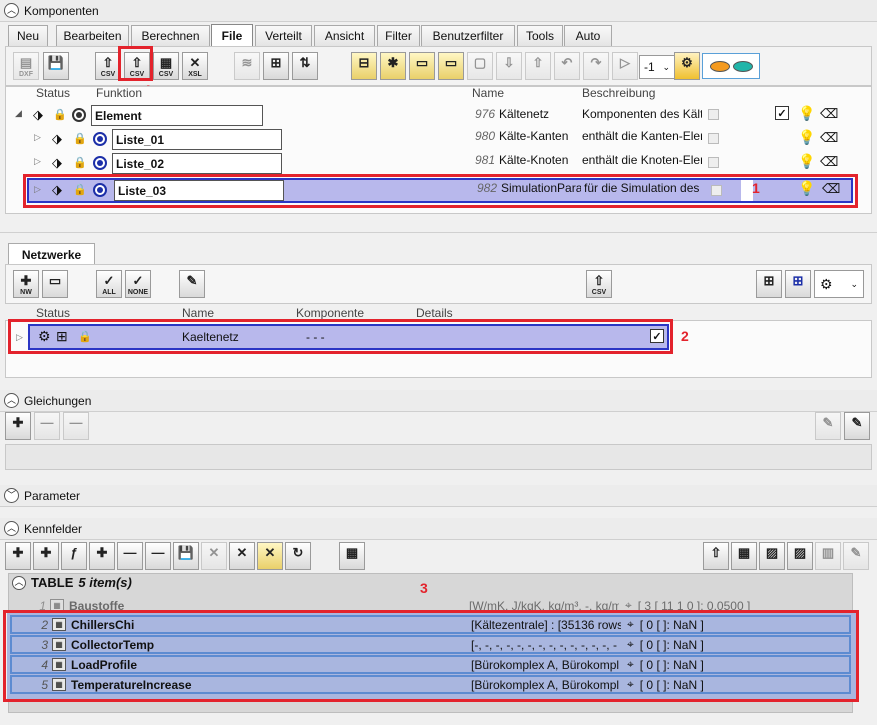  Describe the element at coordinates (138, 284) in the screenshot. I see `select-none-button: ✓ NONE` at that location.